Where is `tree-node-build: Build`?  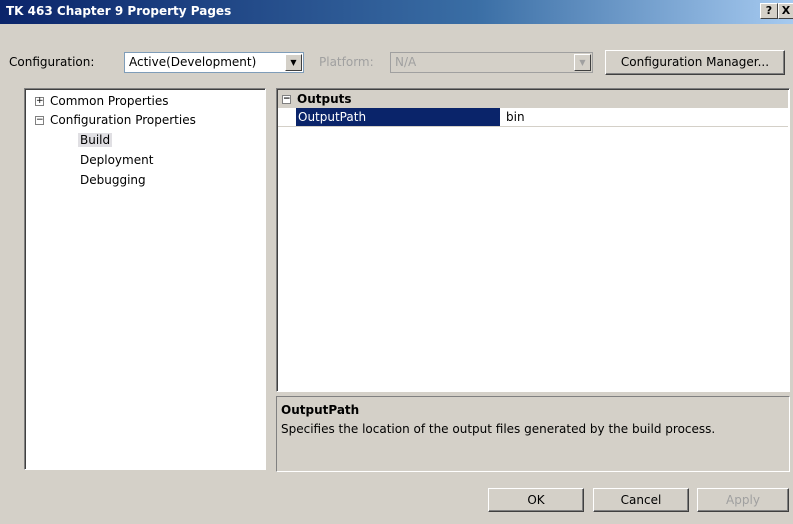 tree-node-build: Build is located at coordinates (95, 140).